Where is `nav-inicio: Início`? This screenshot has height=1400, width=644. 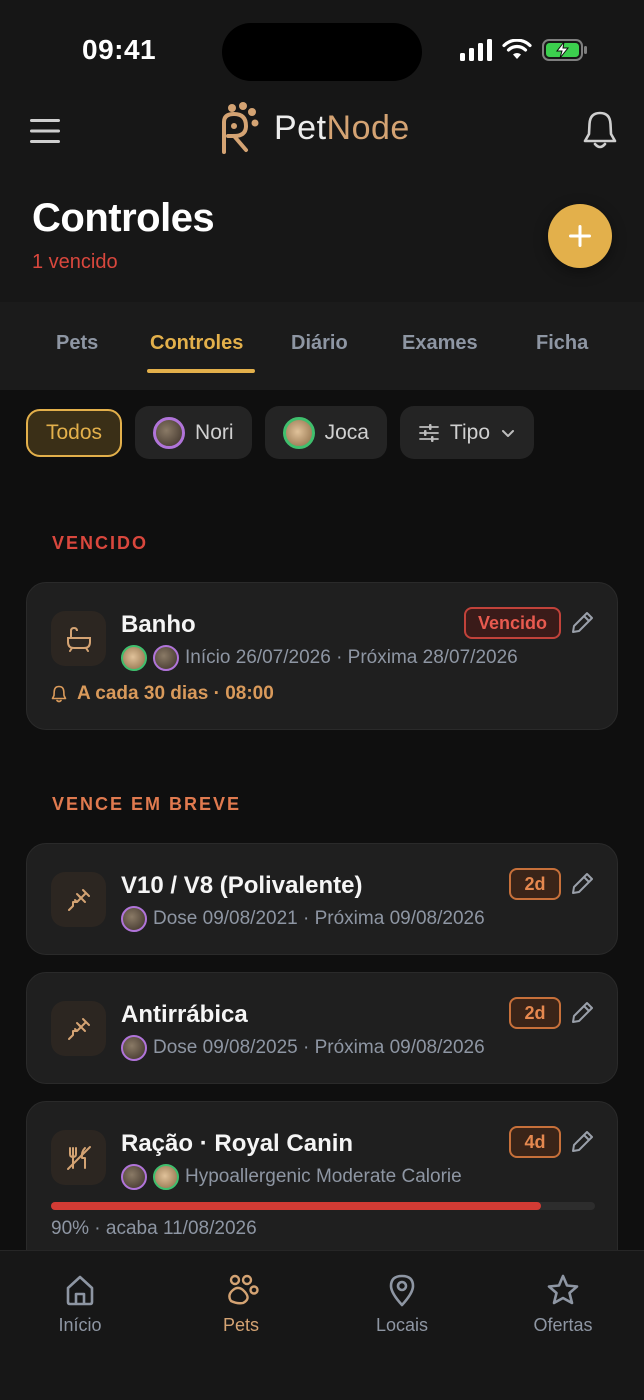
nav-inicio: Início is located at coordinates (80, 1304).